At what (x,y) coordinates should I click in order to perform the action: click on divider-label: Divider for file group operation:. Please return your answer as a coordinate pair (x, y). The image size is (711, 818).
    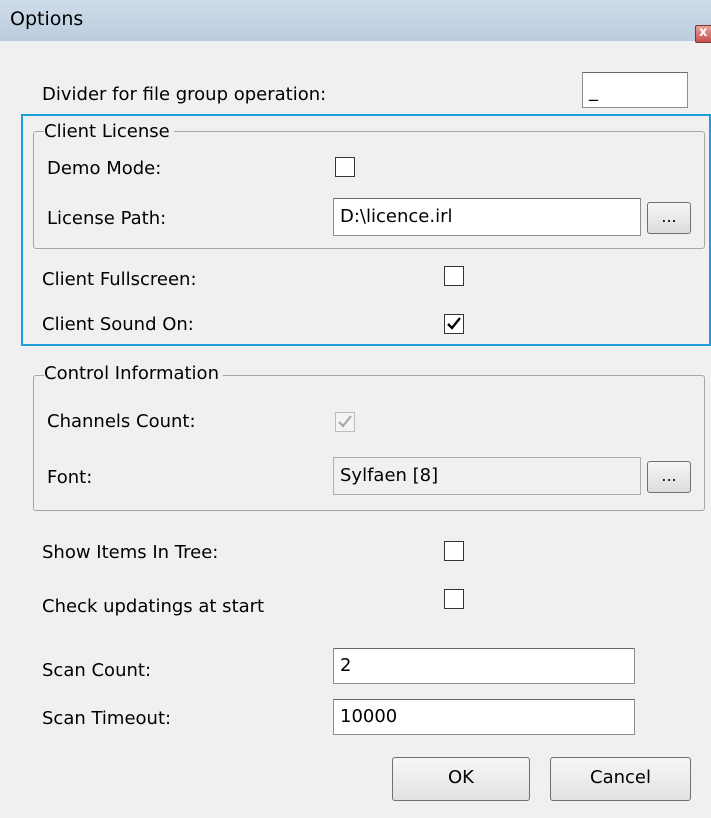
    Looking at the image, I should click on (184, 94).